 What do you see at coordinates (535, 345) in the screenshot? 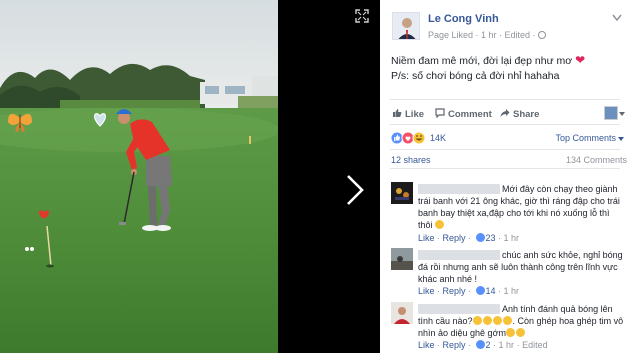
I see `comment-edited: Edited` at bounding box center [535, 345].